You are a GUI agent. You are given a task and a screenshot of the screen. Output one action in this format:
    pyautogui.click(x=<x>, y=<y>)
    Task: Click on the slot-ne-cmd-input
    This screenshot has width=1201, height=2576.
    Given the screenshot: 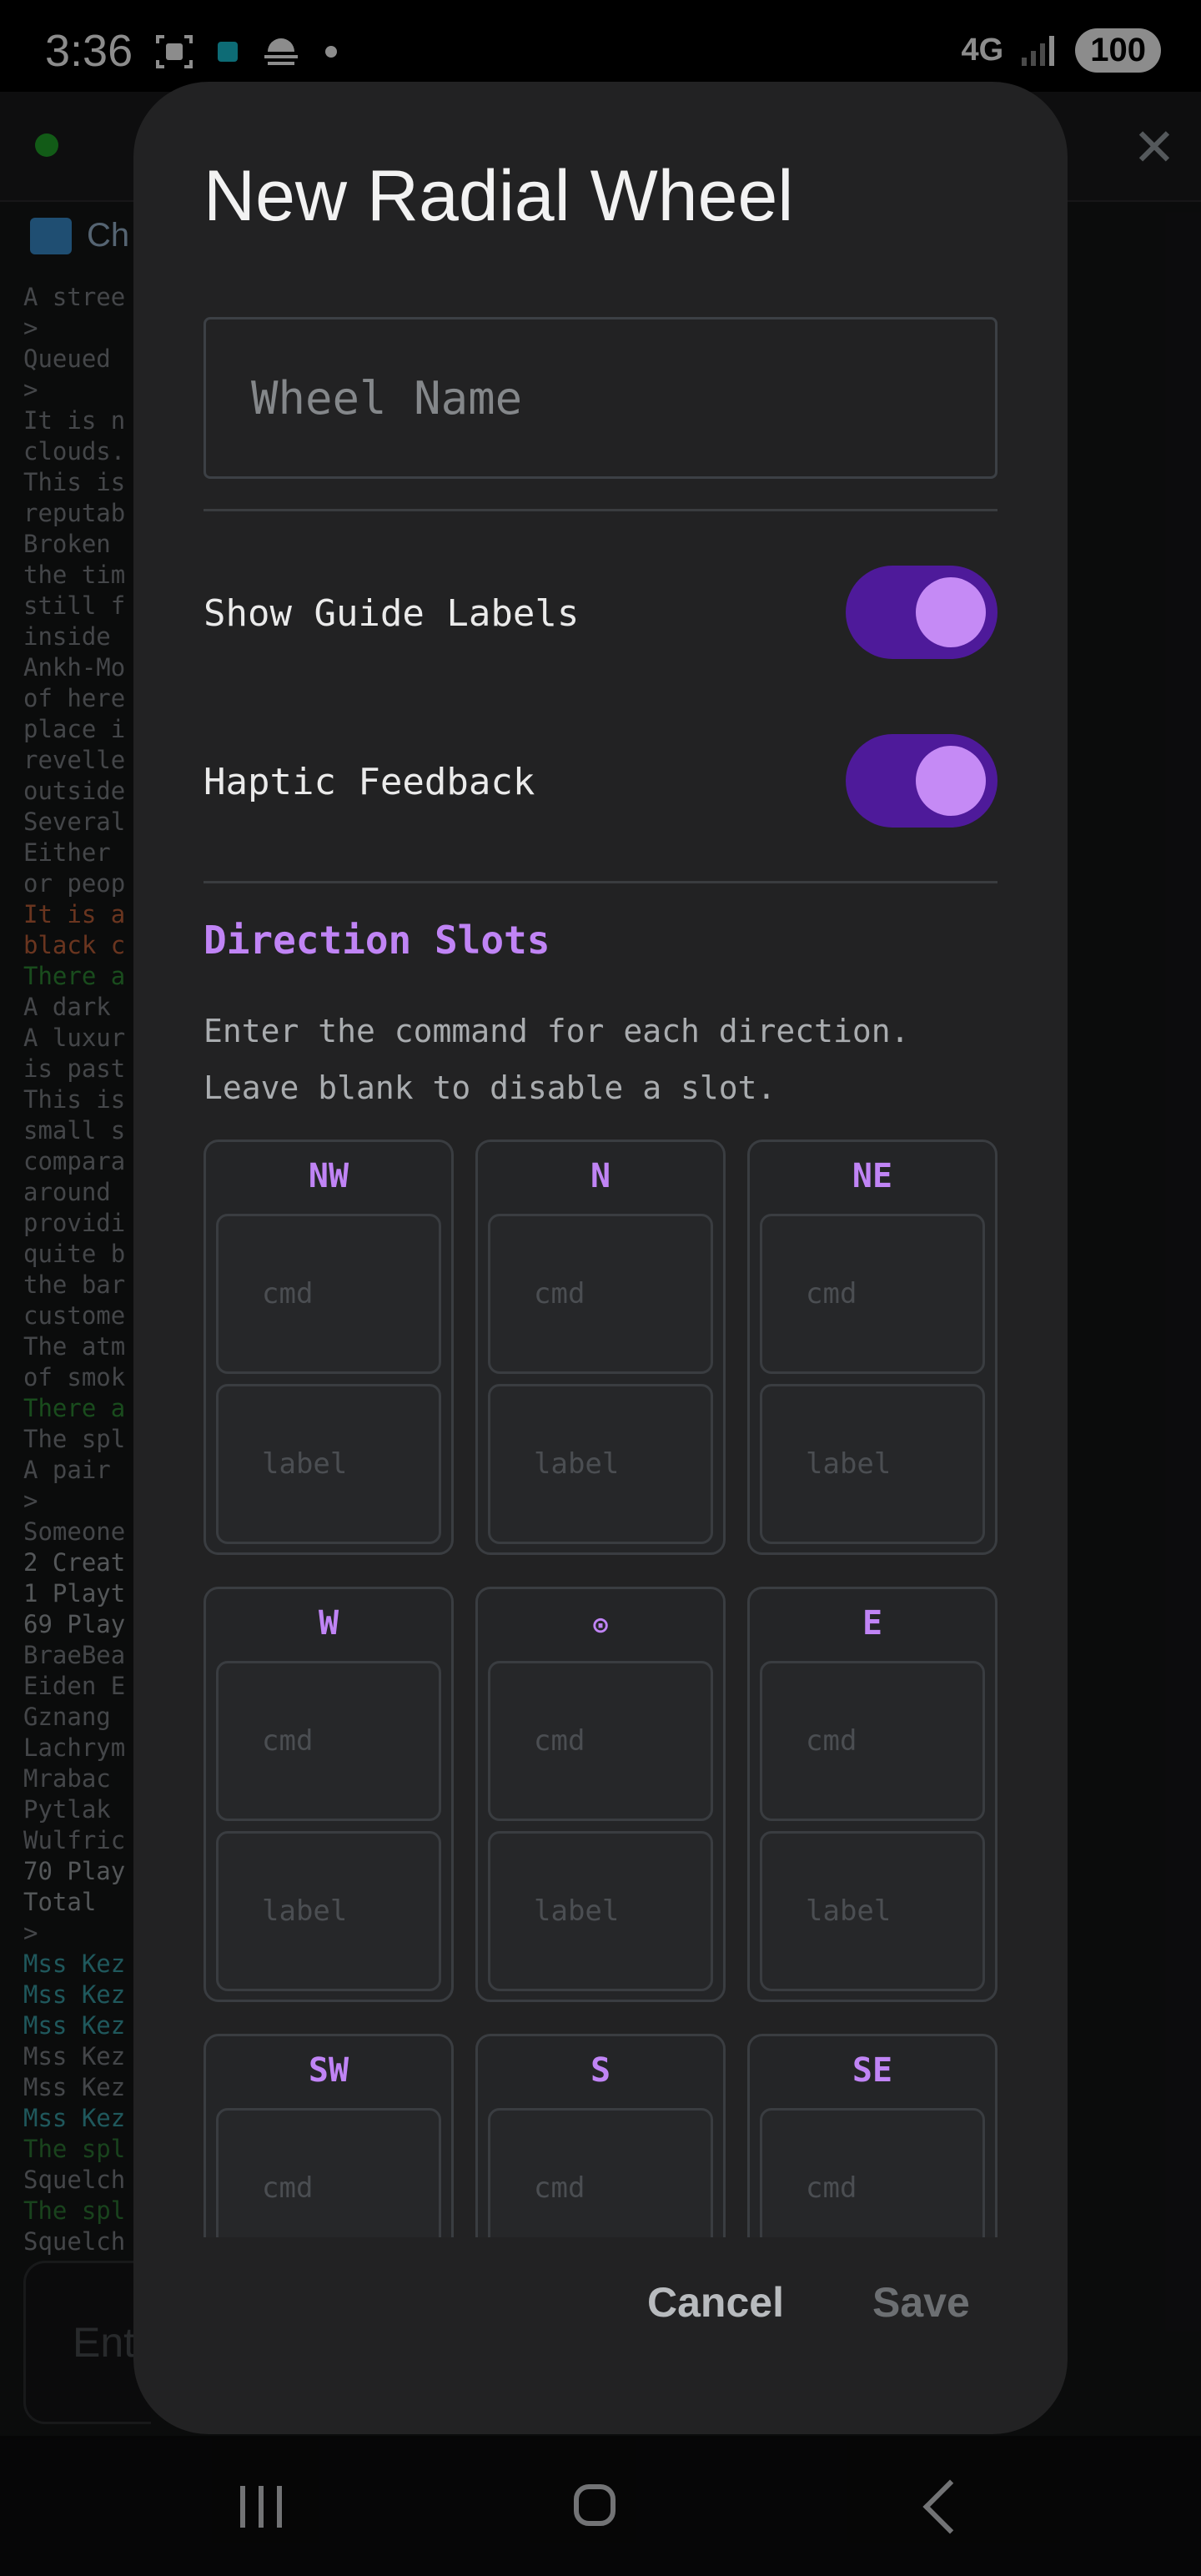 What is the action you would take?
    pyautogui.click(x=873, y=1294)
    